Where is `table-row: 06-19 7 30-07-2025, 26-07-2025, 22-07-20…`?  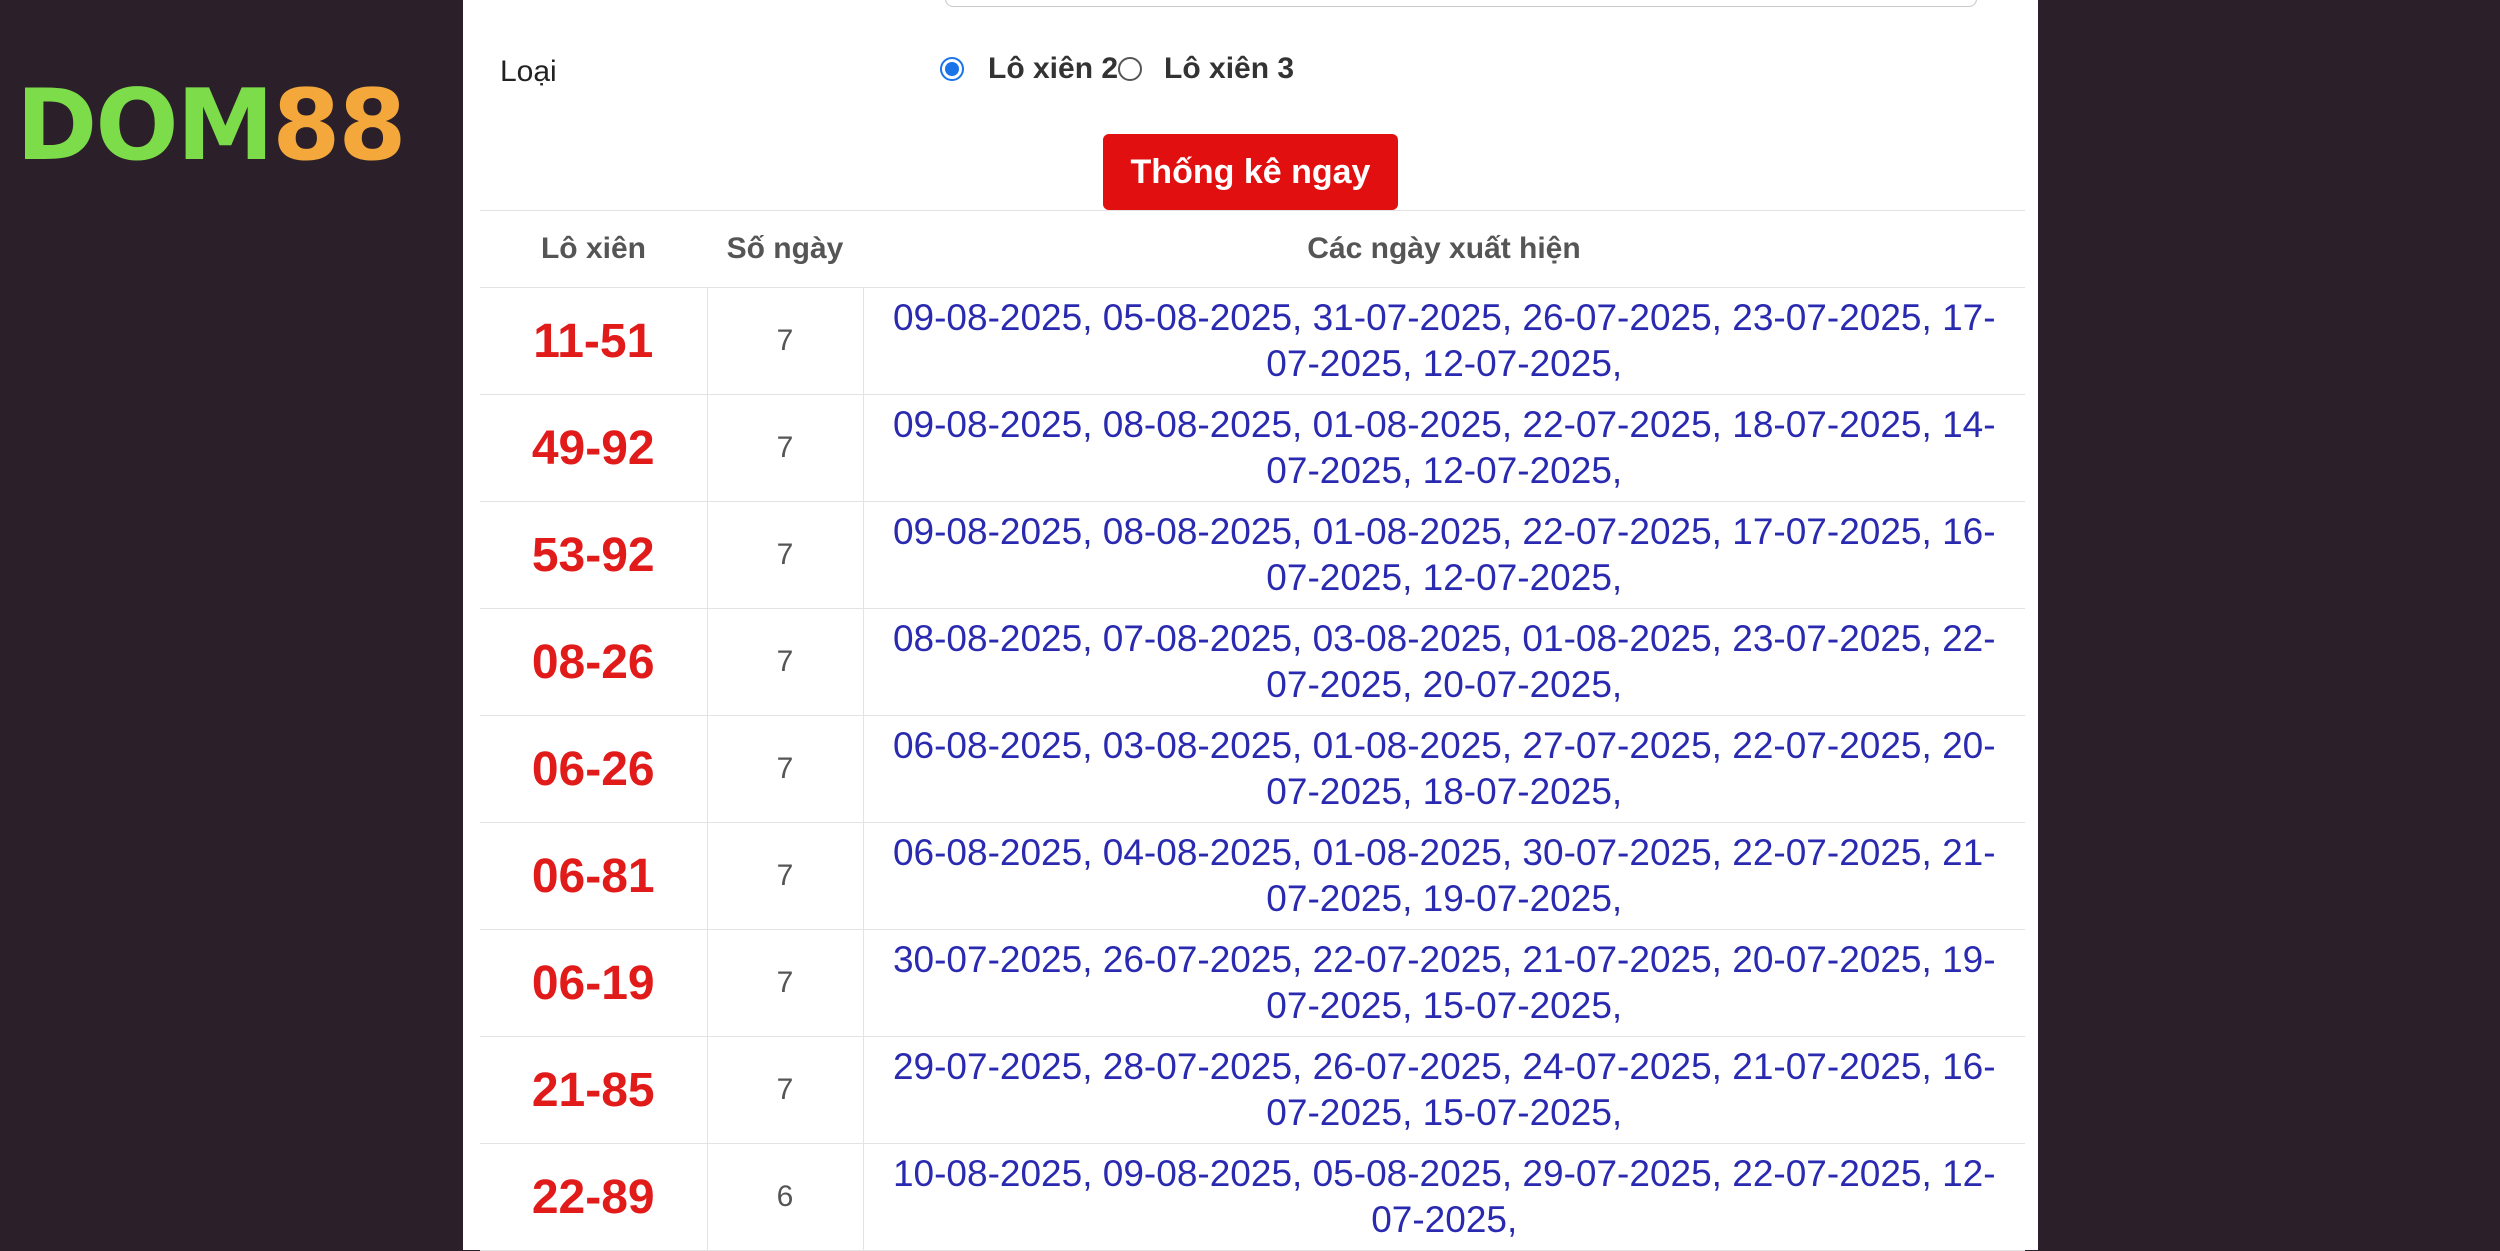 table-row: 06-19 7 30-07-2025, 26-07-2025, 22-07-20… is located at coordinates (1252, 983).